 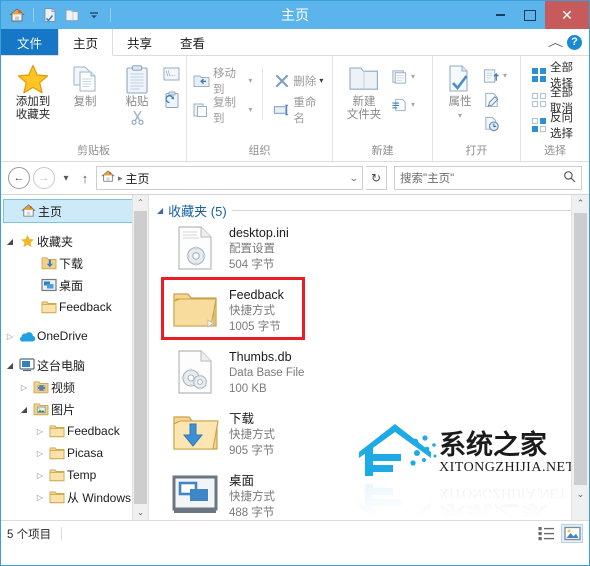 I want to click on tab-share: 共享, so click(x=139, y=42).